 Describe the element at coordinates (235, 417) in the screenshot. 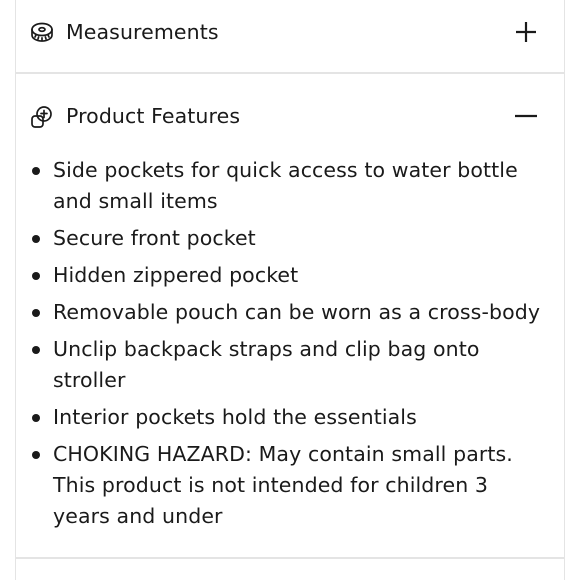

I see `feature-text: Interior pockets hold the essentials` at that location.